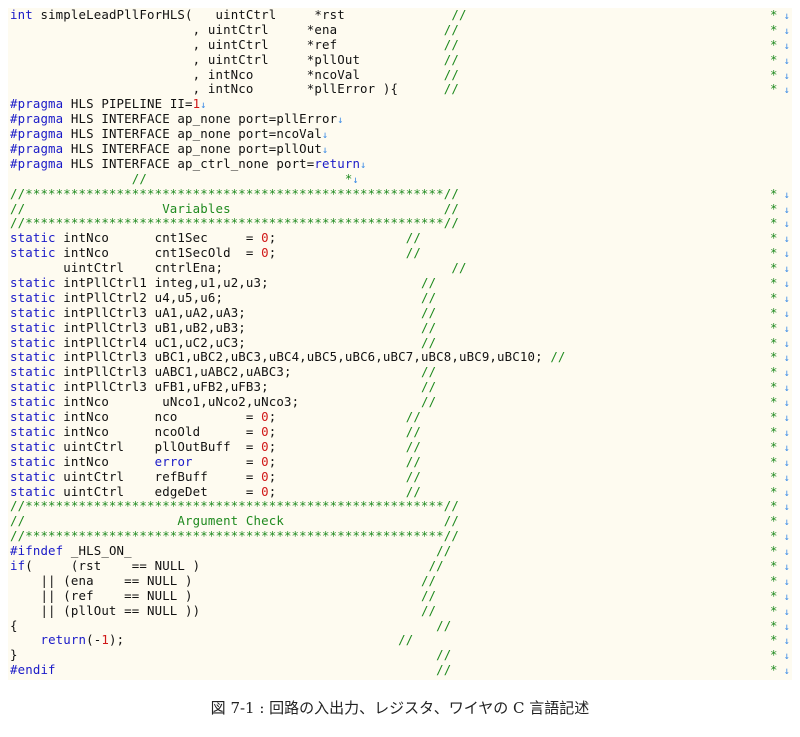 The height and width of the screenshot is (737, 800). I want to click on code-text: , uintCtrl *ref, so click(227, 44).